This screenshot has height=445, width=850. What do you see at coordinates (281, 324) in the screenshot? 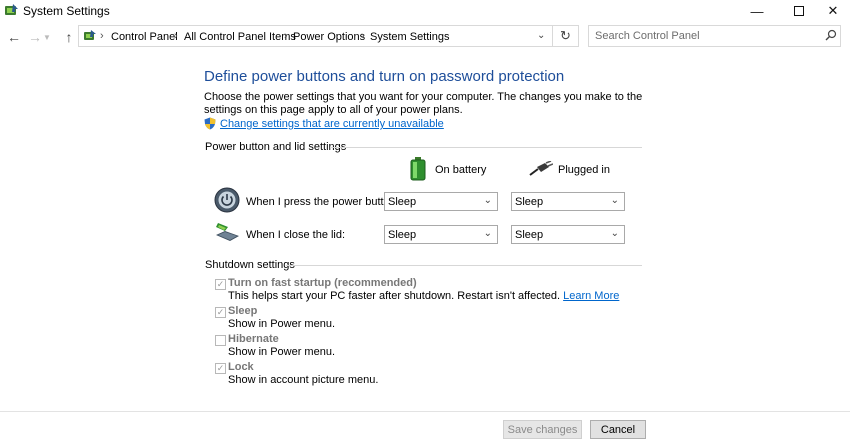
I see `sleep-desc: Show in Power menu.` at bounding box center [281, 324].